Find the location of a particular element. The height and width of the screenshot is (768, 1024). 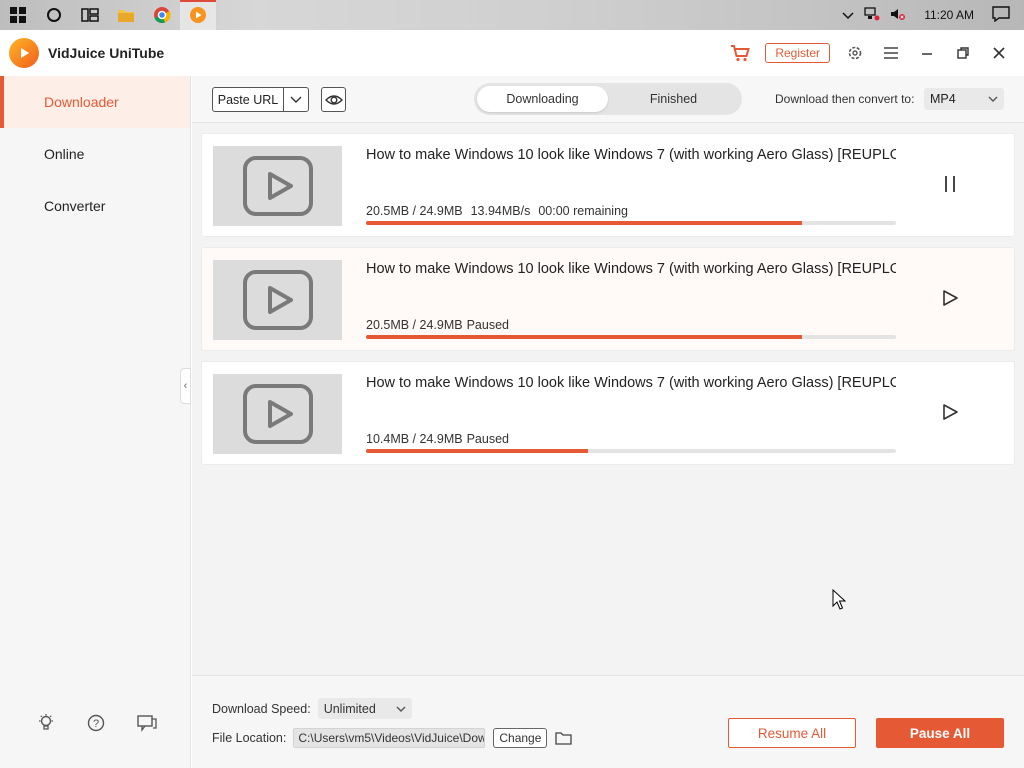

cortana-icon is located at coordinates (54, 15).